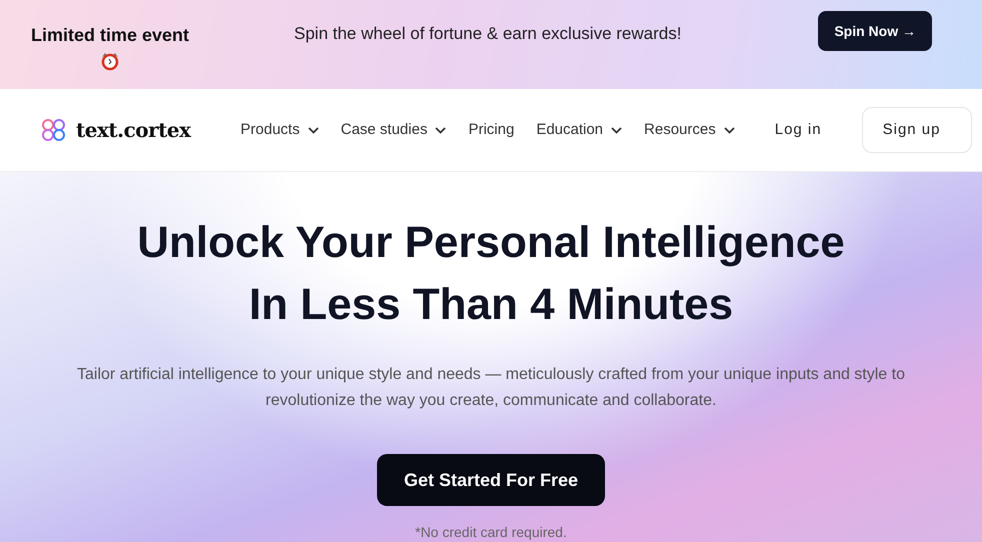 This screenshot has height=542, width=982. What do you see at coordinates (917, 130) in the screenshot?
I see `sign-up-button: Sign up` at bounding box center [917, 130].